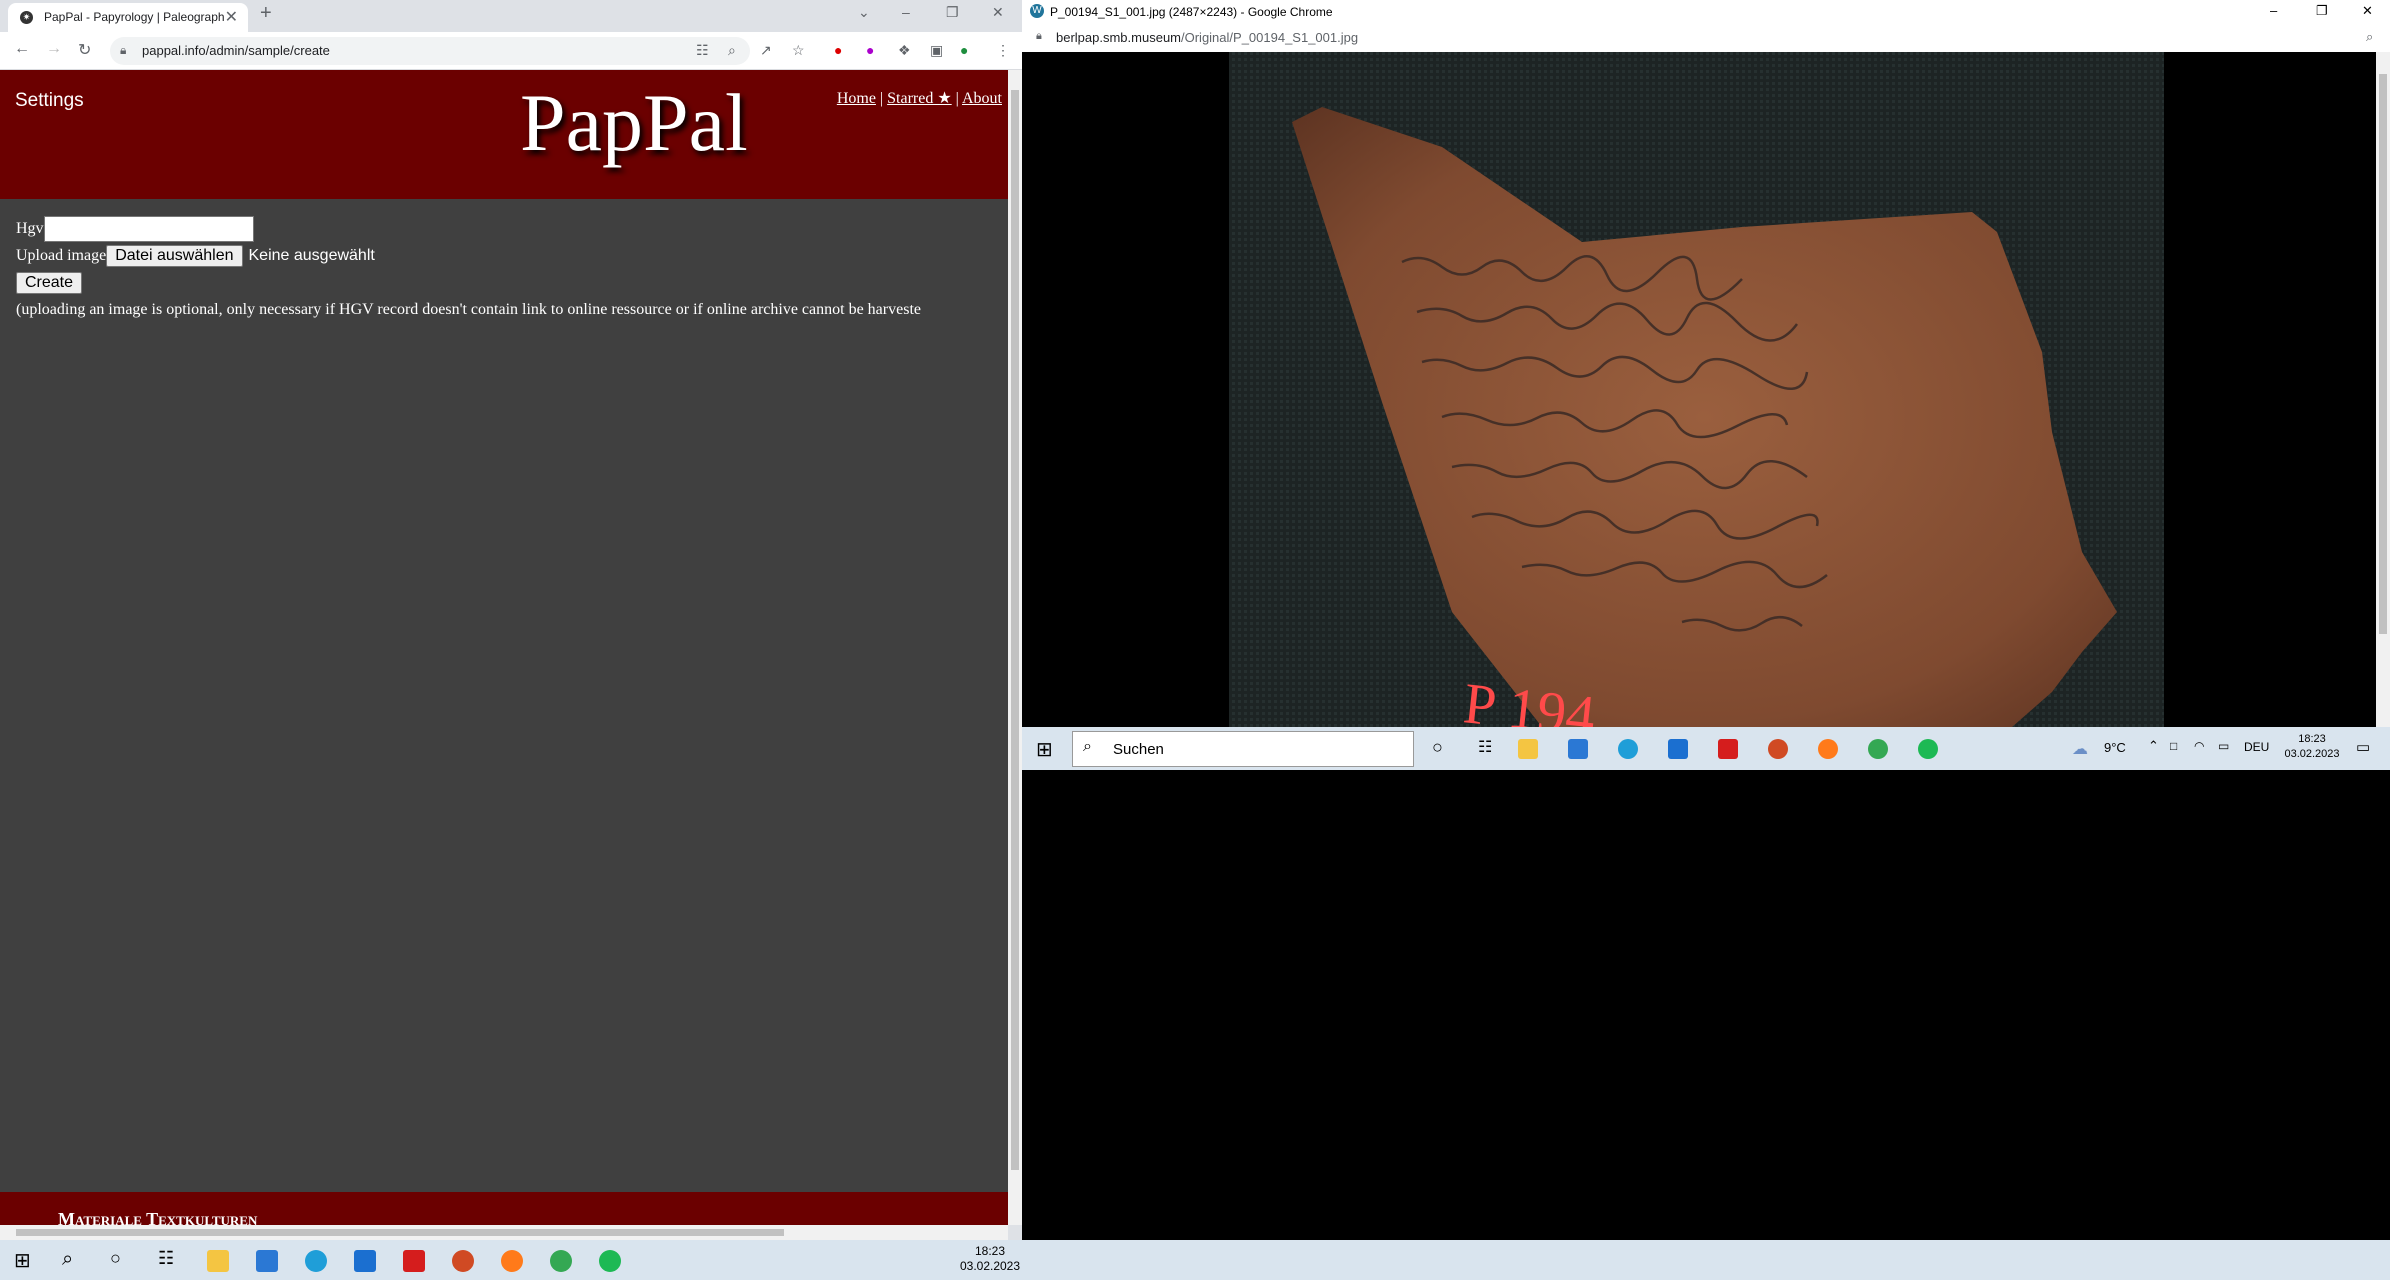 The image size is (2390, 1280). Describe the element at coordinates (1243, 749) in the screenshot. I see `inner-search-box: ⌕ Suchen` at that location.